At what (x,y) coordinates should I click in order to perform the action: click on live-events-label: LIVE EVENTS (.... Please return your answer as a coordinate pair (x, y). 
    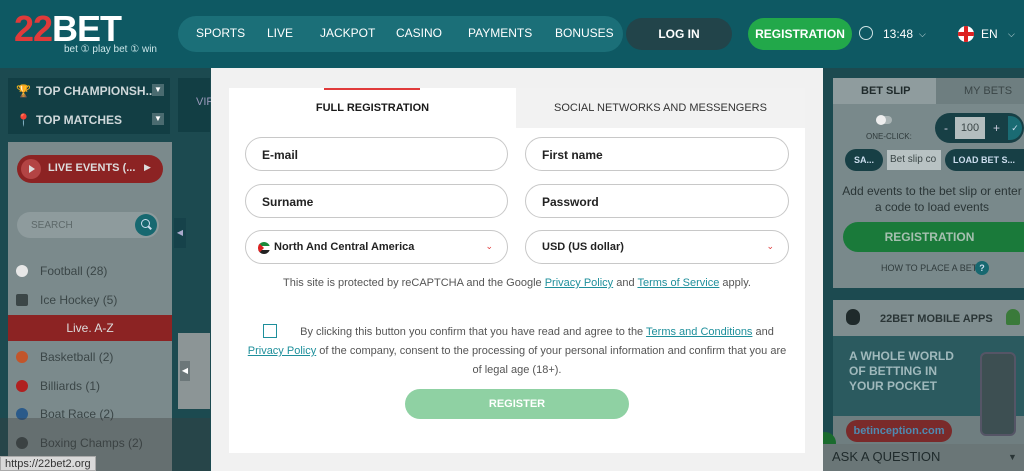
    Looking at the image, I should click on (92, 168).